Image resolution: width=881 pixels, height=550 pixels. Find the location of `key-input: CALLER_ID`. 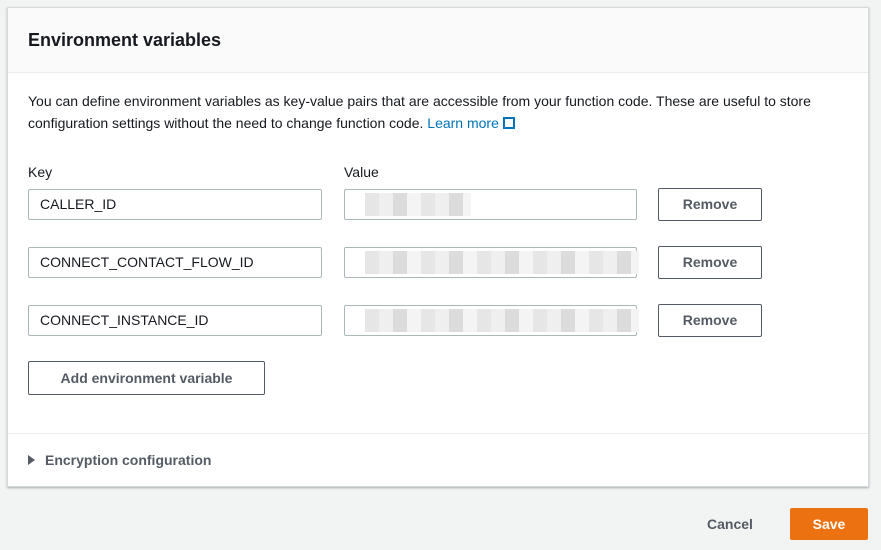

key-input: CALLER_ID is located at coordinates (175, 204).